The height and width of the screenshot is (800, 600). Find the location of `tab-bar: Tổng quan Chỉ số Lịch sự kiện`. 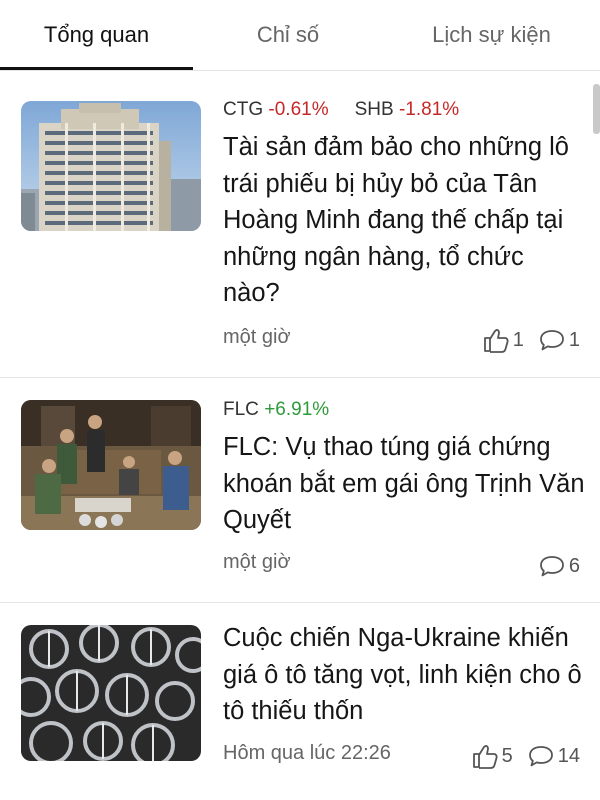

tab-bar: Tổng quan Chỉ số Lịch sự kiện is located at coordinates (300, 35).